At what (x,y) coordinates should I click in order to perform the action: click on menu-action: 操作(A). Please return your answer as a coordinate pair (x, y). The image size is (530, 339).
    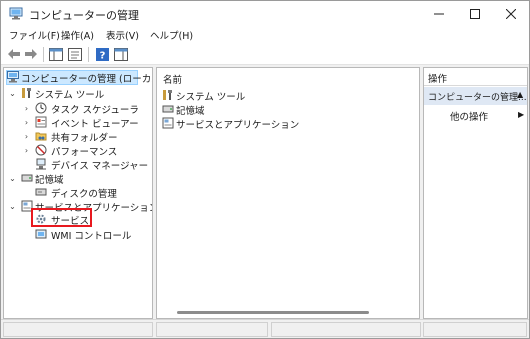
    Looking at the image, I should click on (77, 35).